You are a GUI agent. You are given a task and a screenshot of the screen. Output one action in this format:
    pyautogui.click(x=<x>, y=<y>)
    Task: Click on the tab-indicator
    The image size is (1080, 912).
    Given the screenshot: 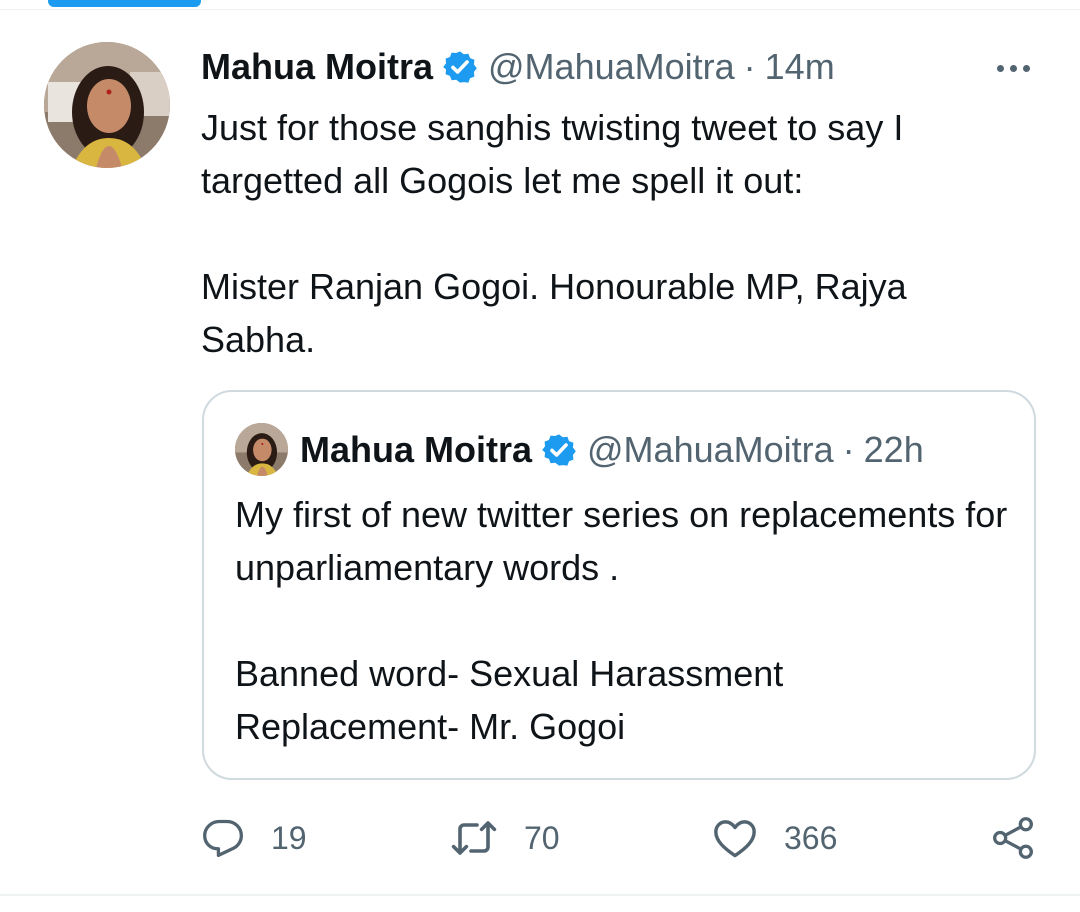 What is the action you would take?
    pyautogui.click(x=124, y=3)
    